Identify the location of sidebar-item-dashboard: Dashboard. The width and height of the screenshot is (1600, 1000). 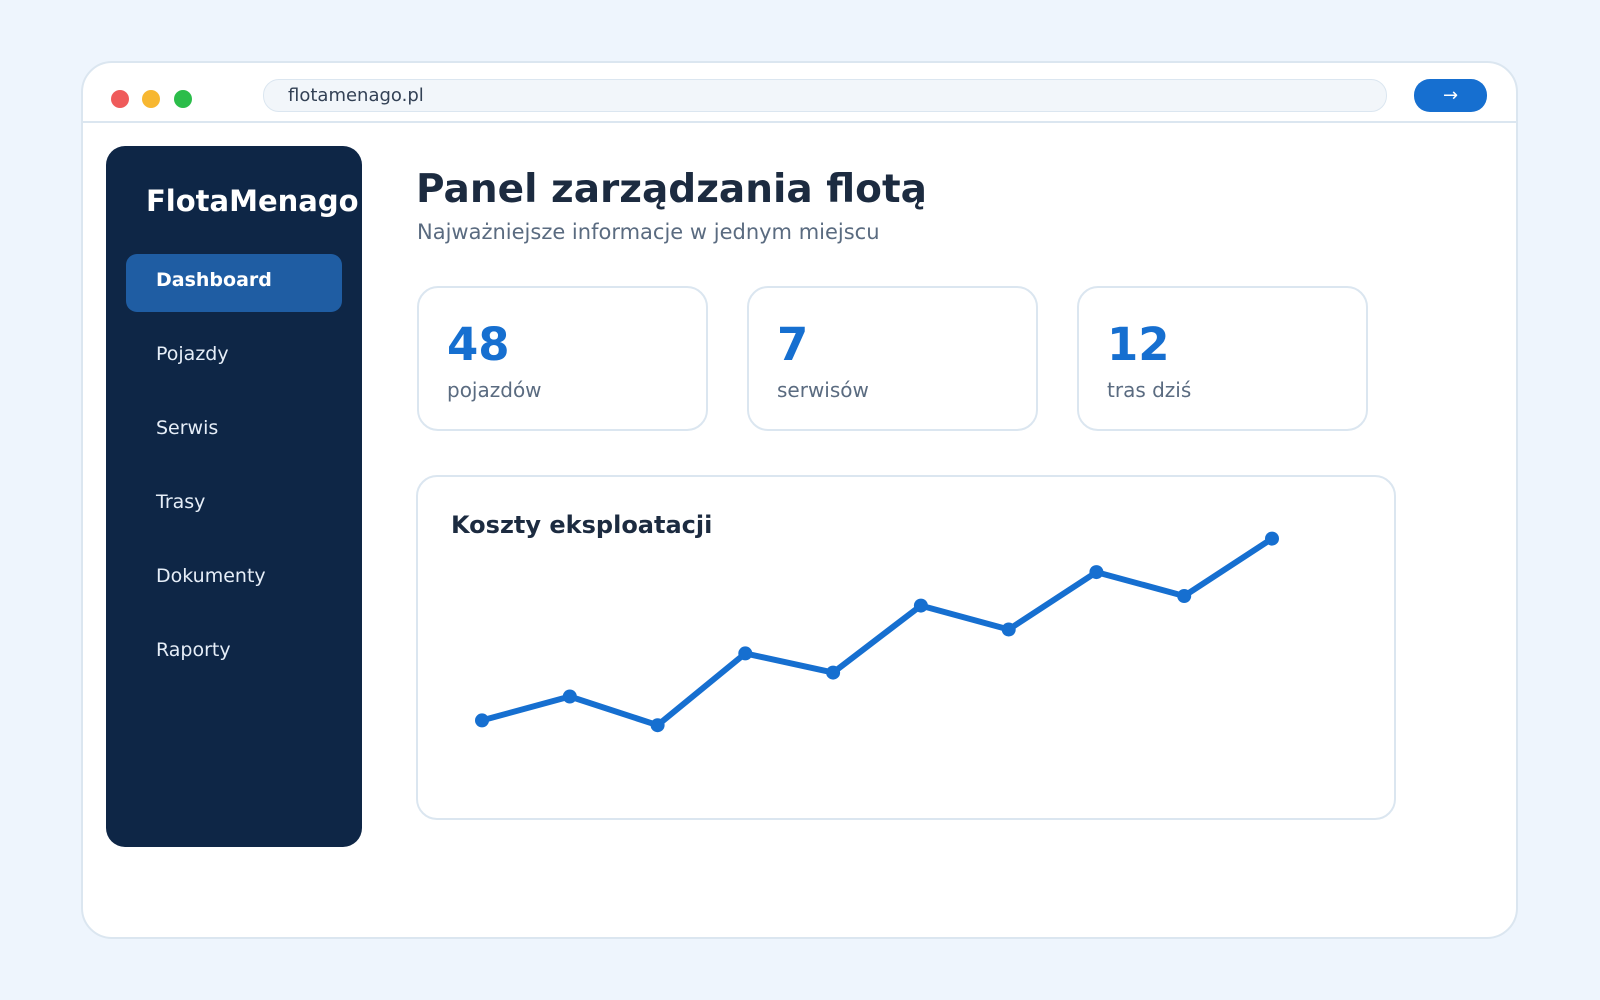
(234, 283).